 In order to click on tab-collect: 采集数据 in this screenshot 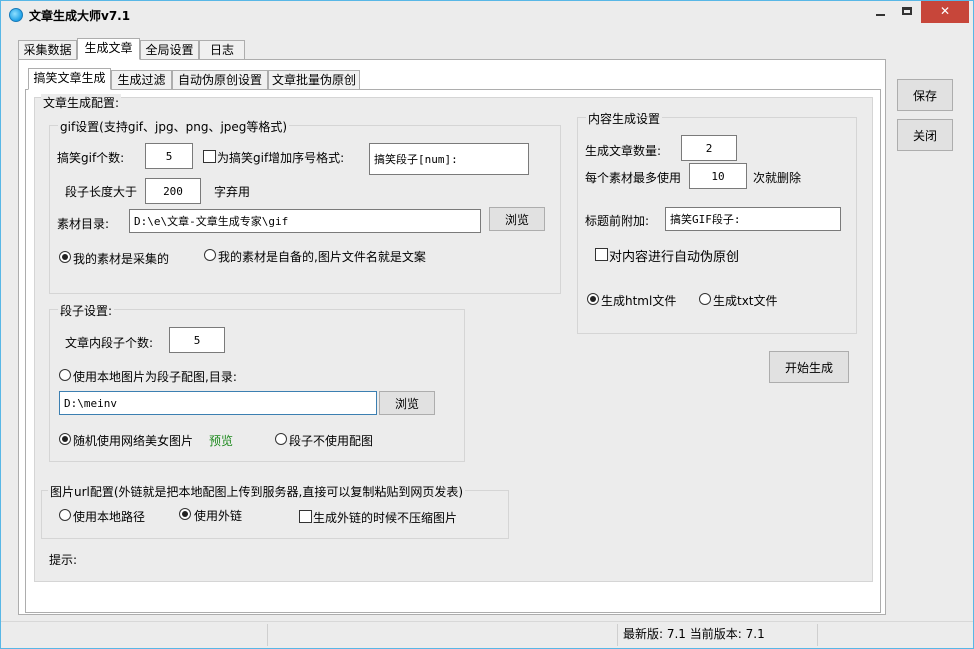, I will do `click(47, 50)`.